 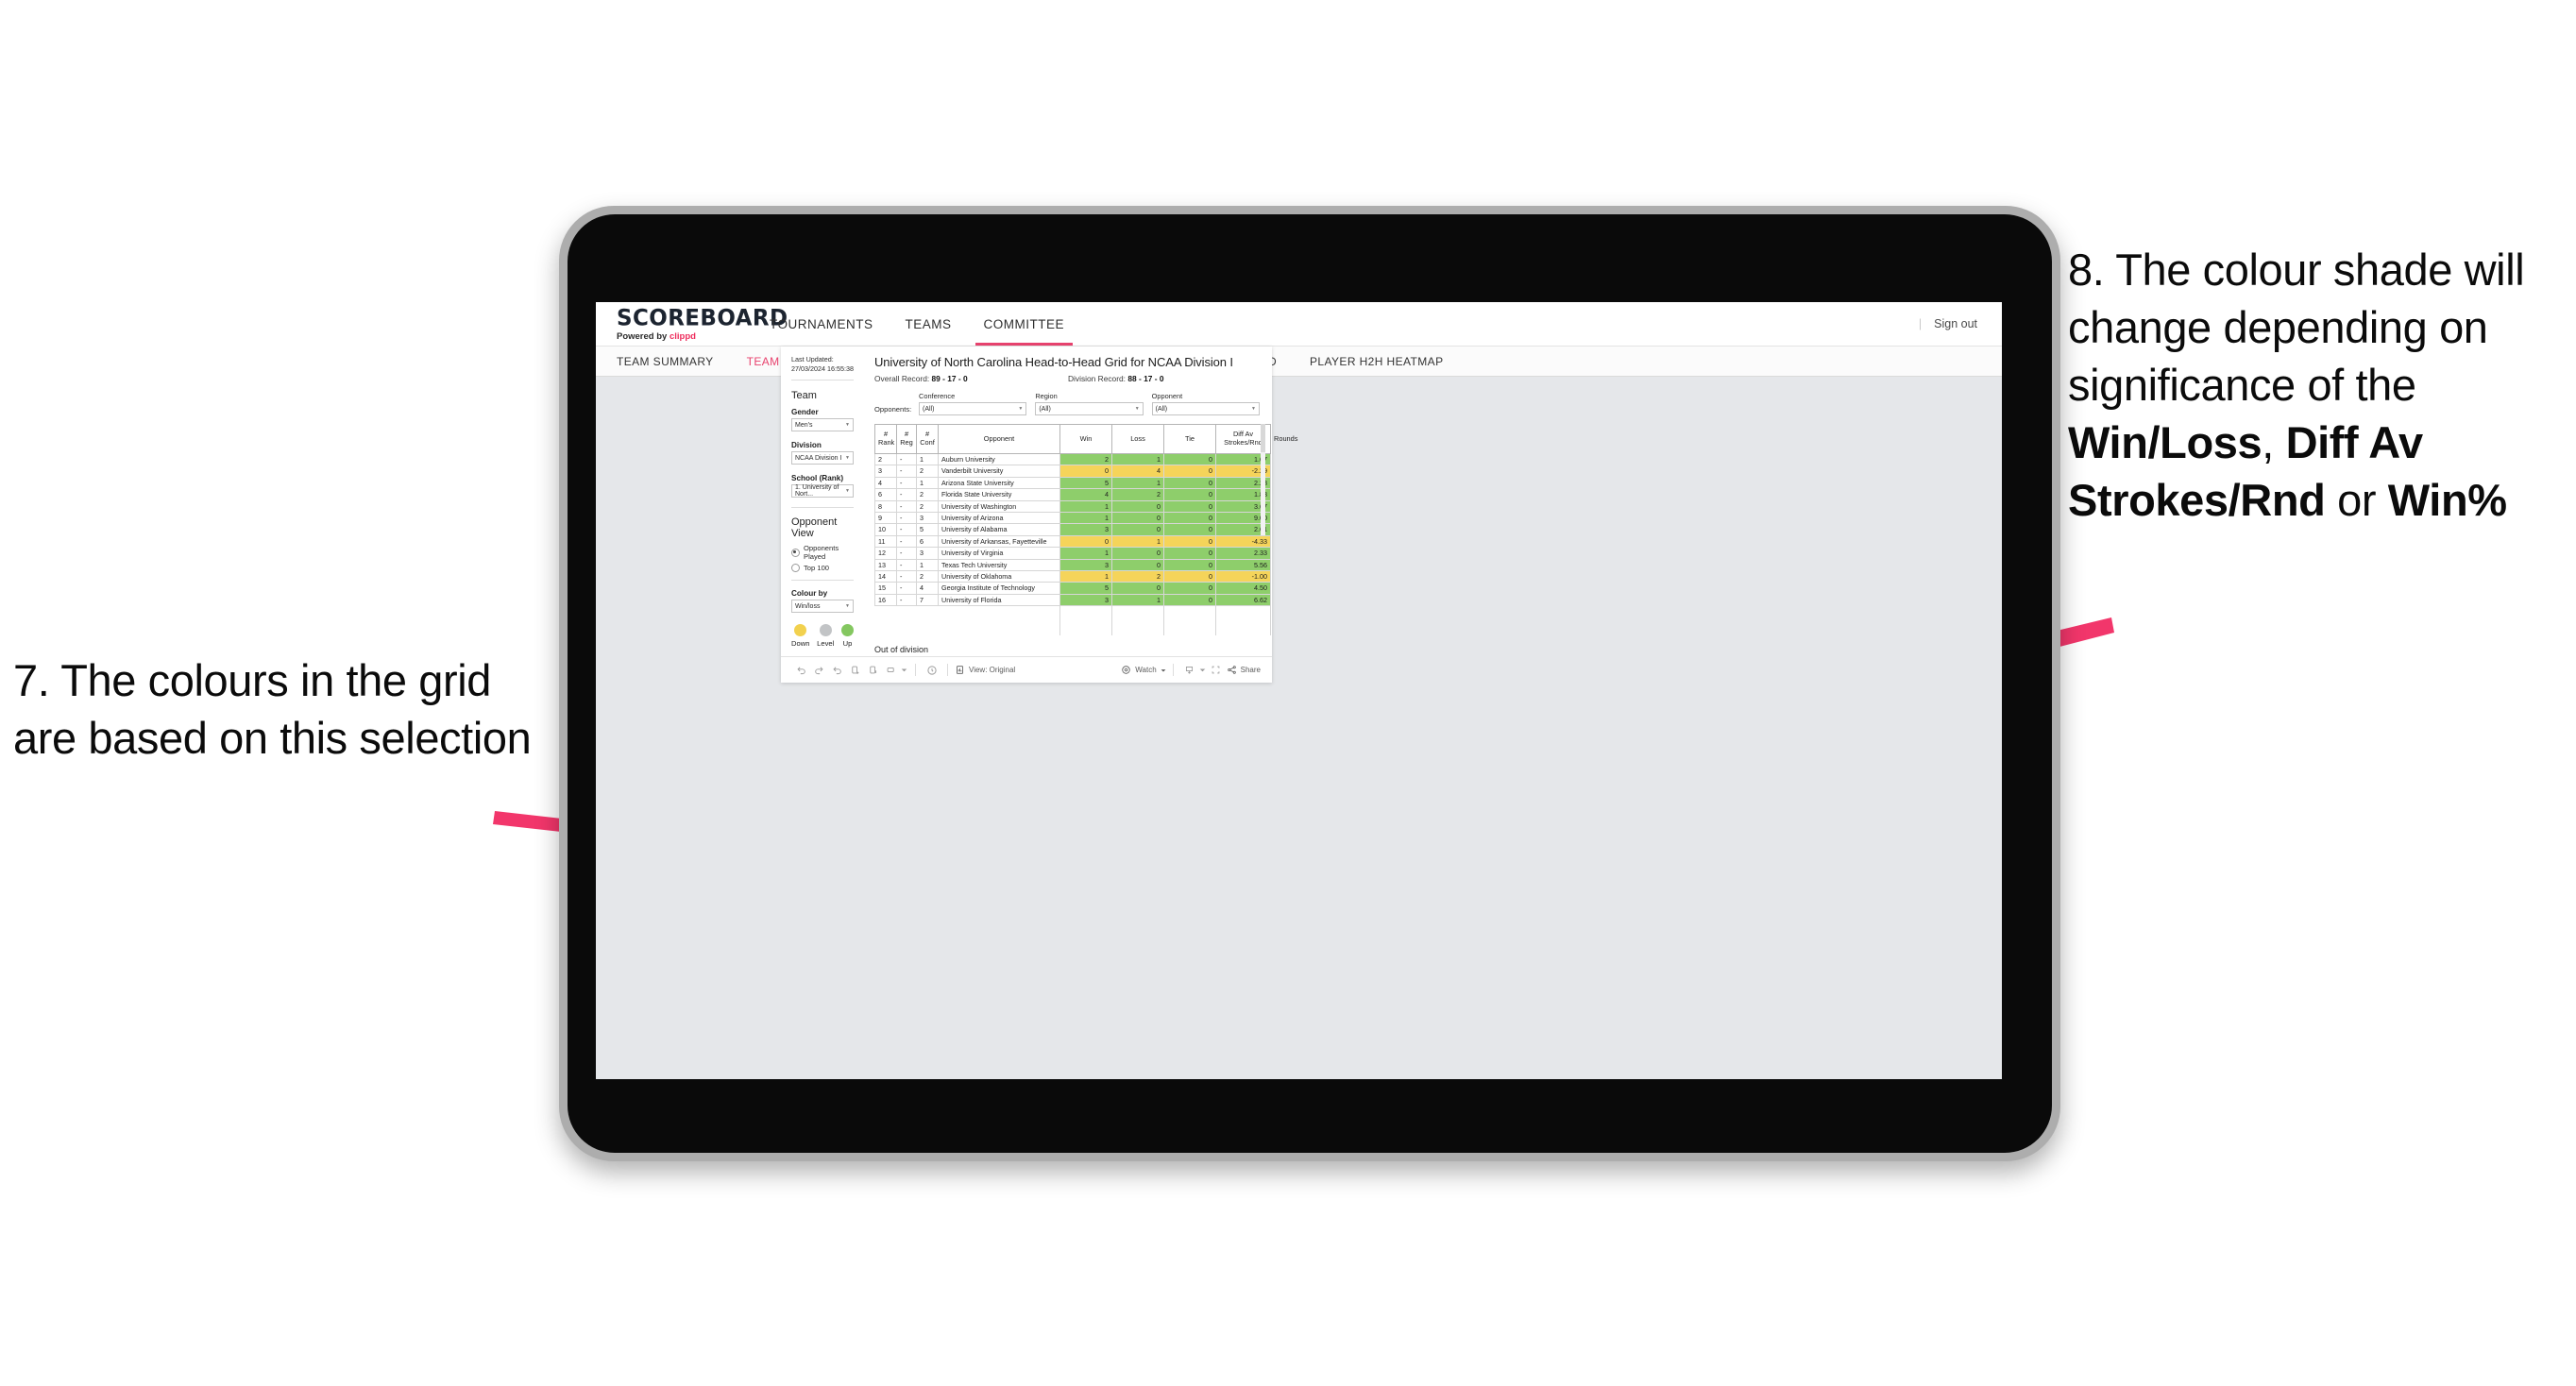 What do you see at coordinates (822, 425) in the screenshot?
I see `gender-select: Men's ▼` at bounding box center [822, 425].